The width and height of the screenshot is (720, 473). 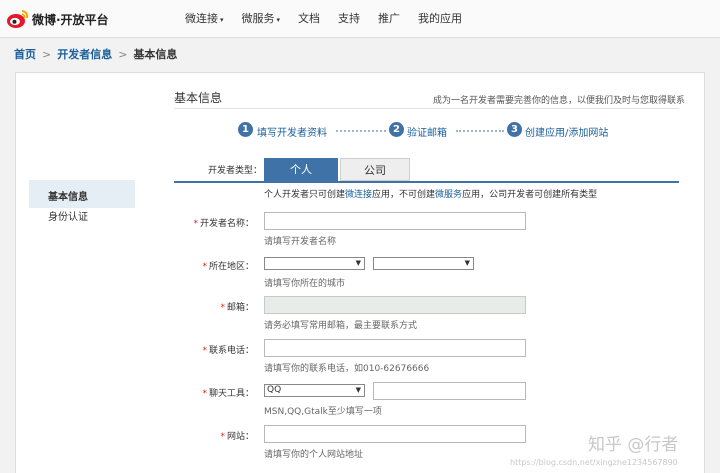 What do you see at coordinates (18, 19) in the screenshot?
I see `weibo-logo-icon` at bounding box center [18, 19].